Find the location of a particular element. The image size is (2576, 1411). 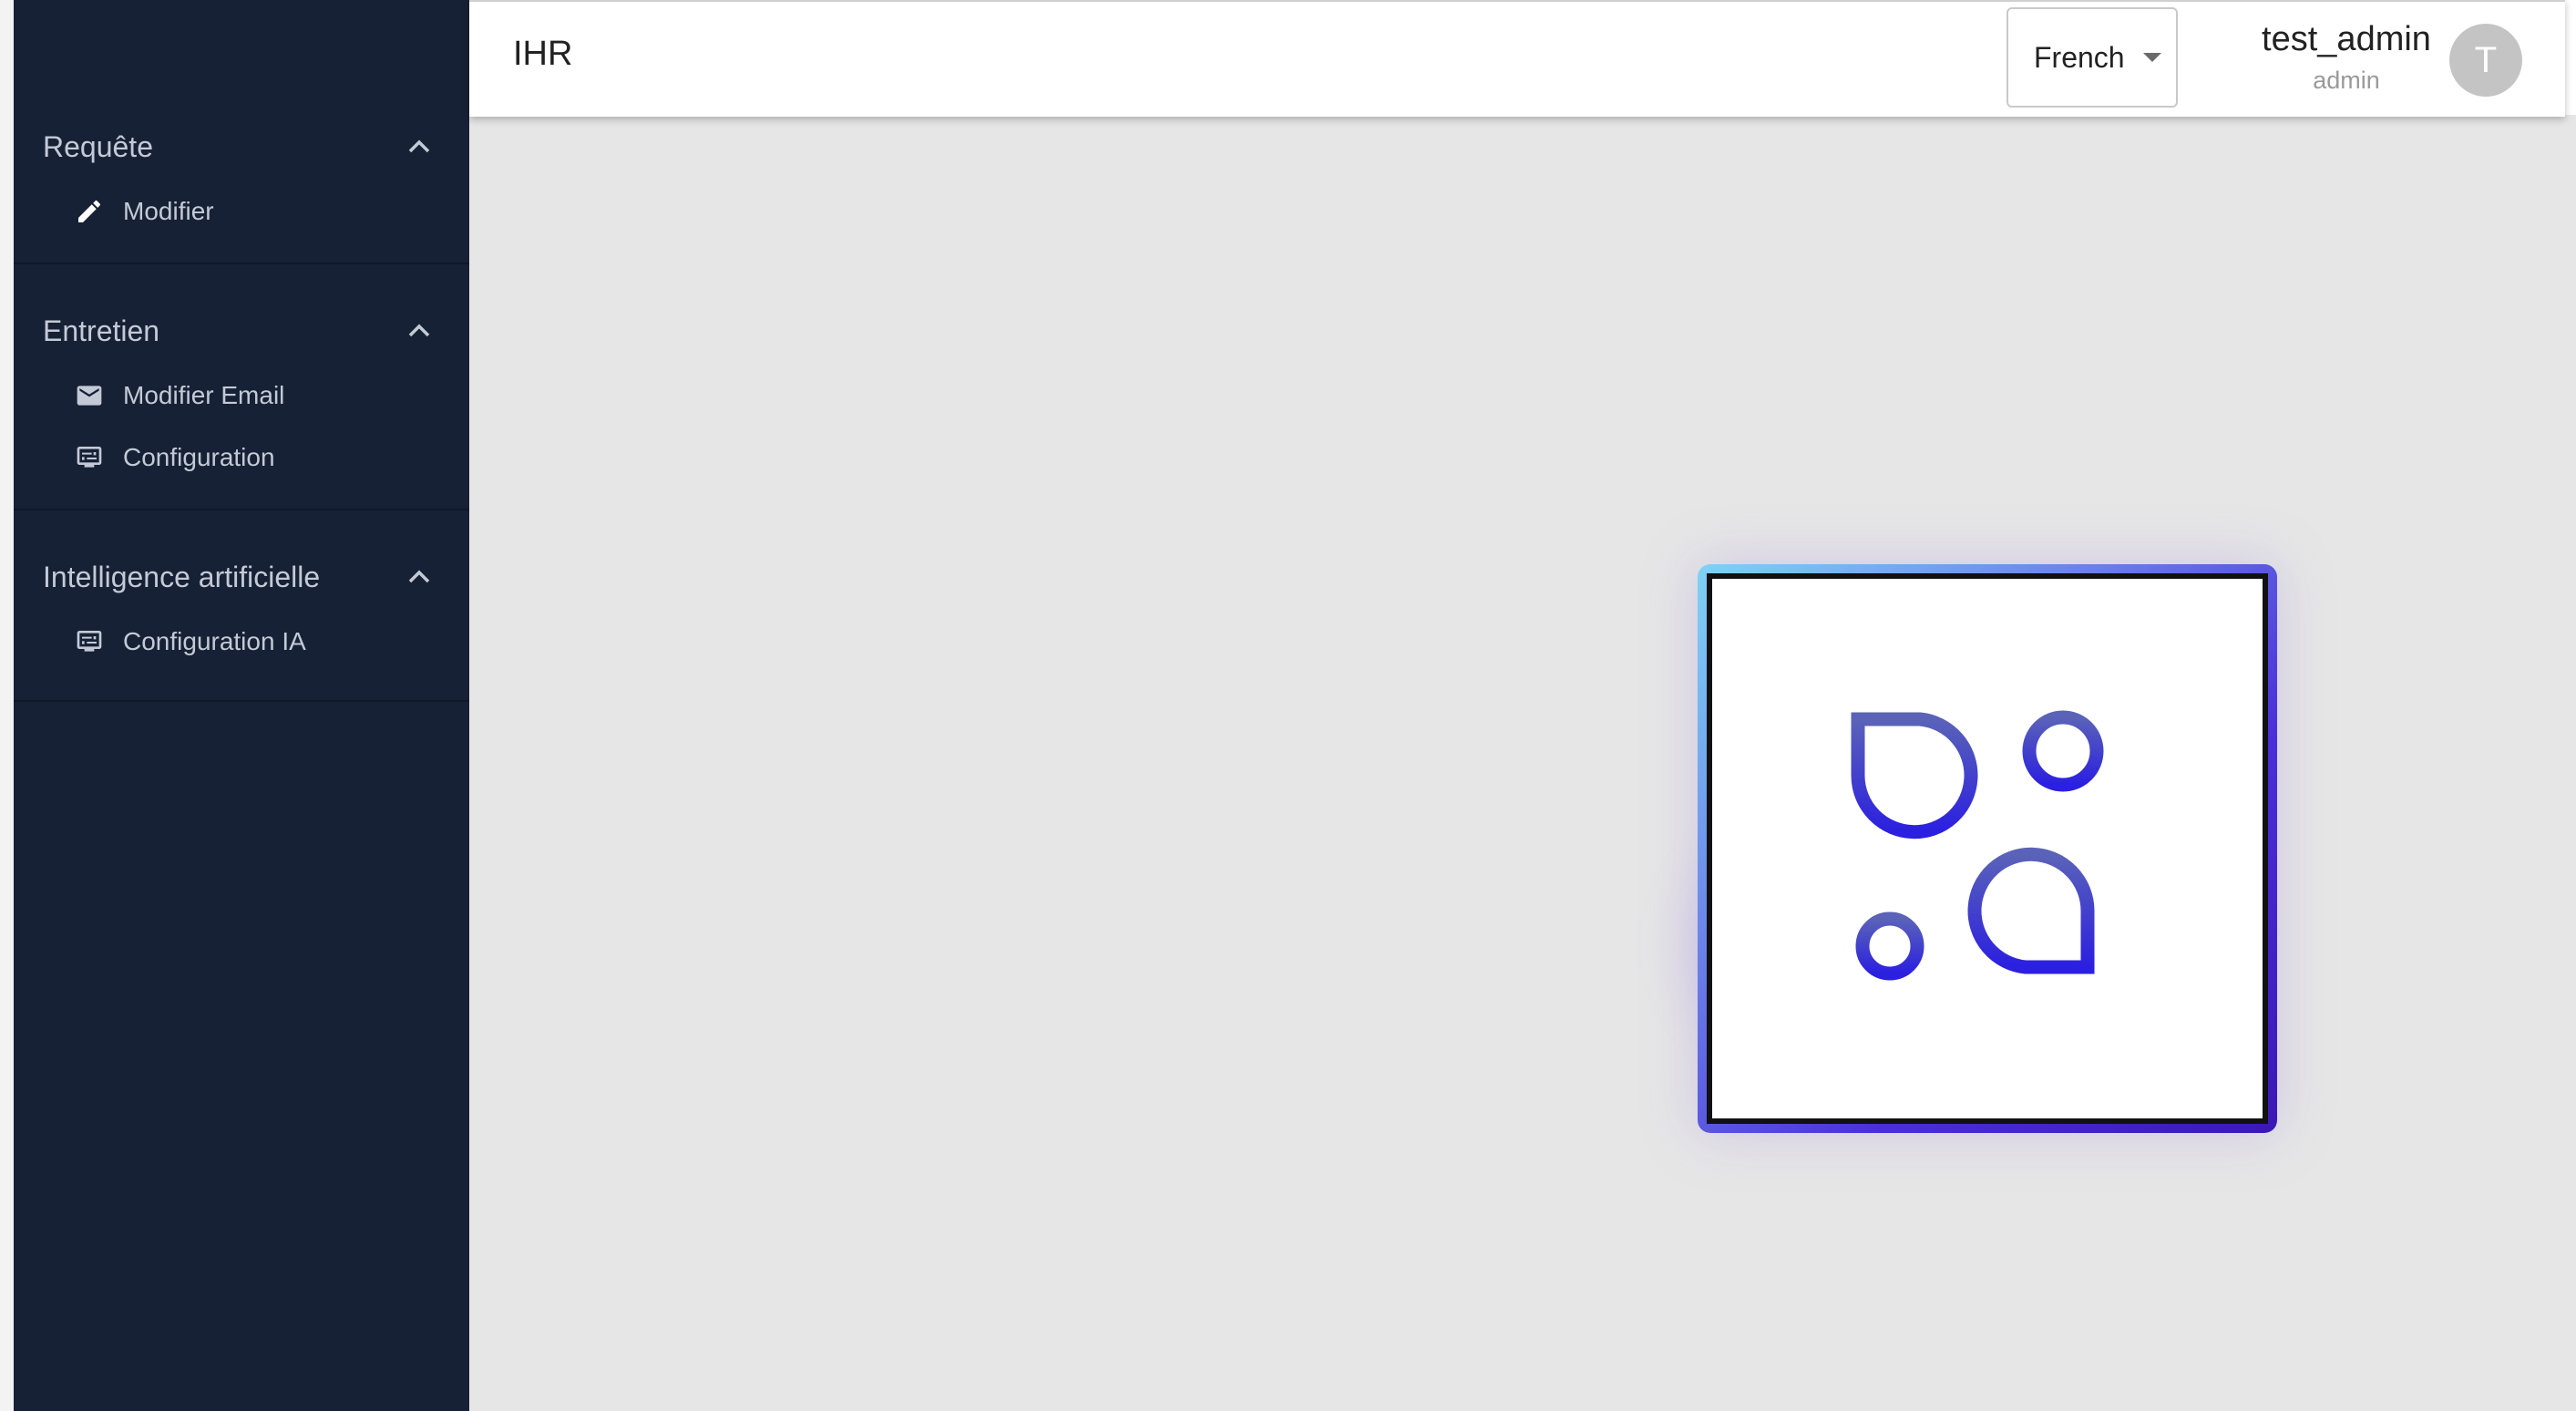

section-header-ia: Intelligence artificielle is located at coordinates (241, 577).